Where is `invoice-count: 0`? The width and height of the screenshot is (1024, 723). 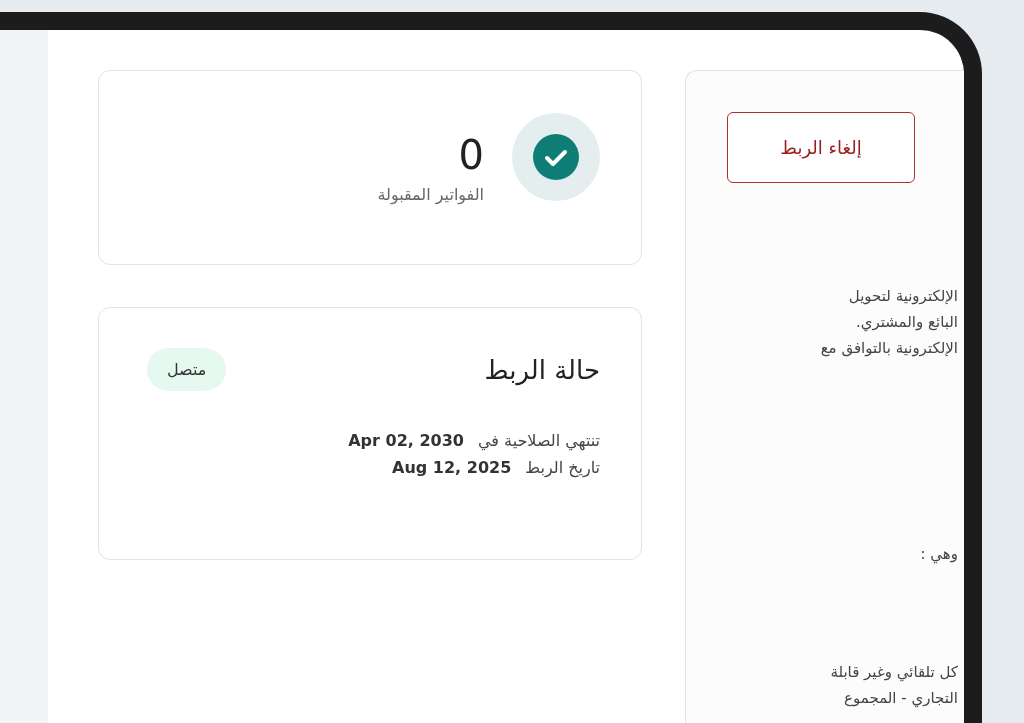
invoice-count: 0 is located at coordinates (471, 155).